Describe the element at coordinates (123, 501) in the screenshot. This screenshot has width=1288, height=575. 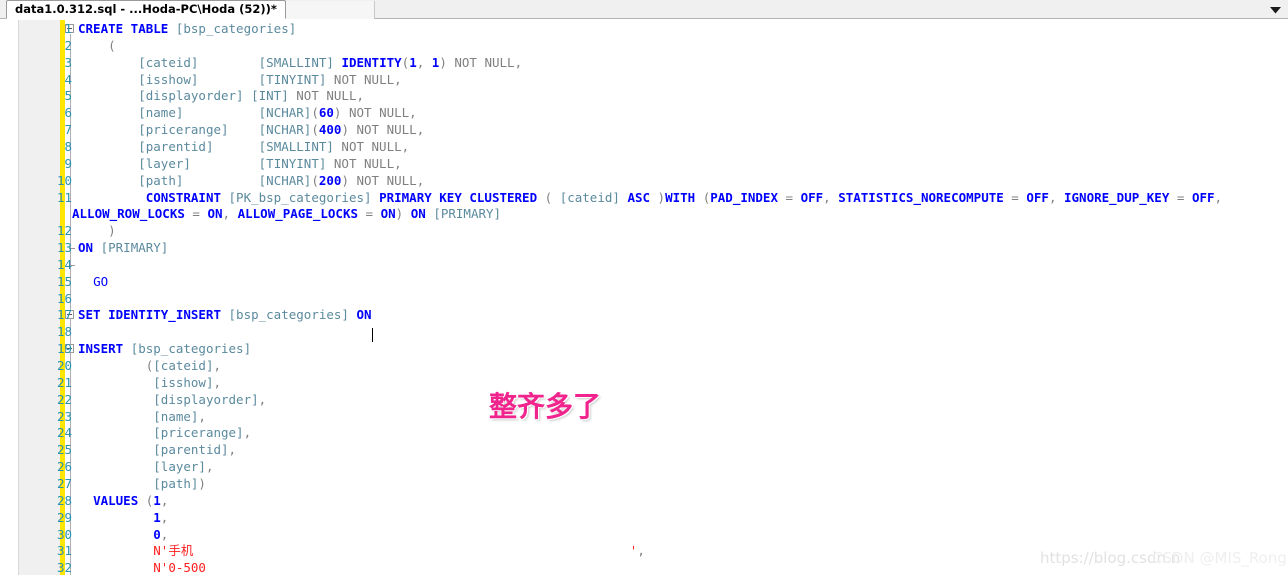
I see `code-line: VALUES (1,` at that location.